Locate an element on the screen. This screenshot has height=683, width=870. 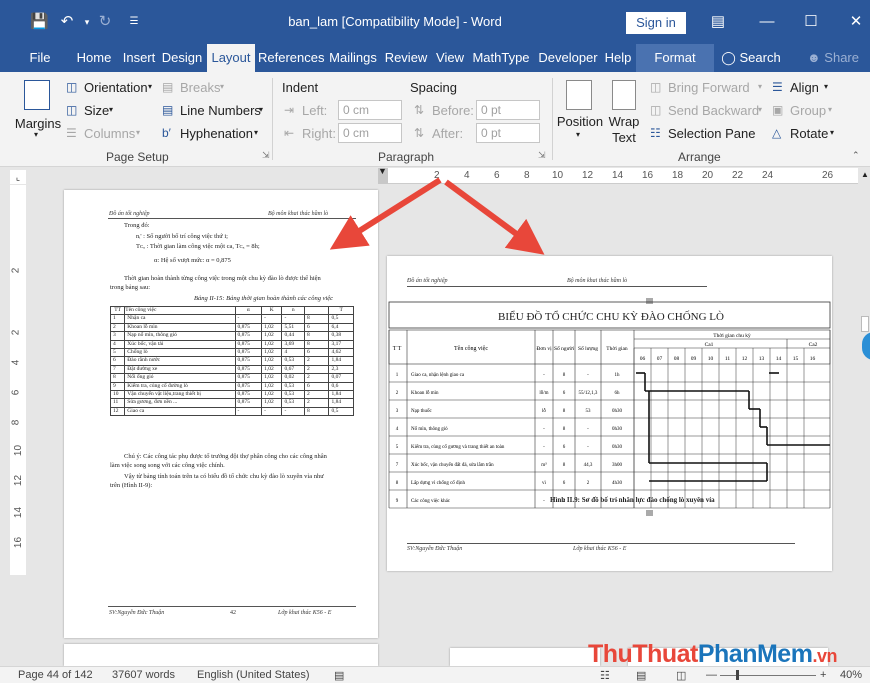
breaks-button: Breaks is located at coordinates (200, 87).